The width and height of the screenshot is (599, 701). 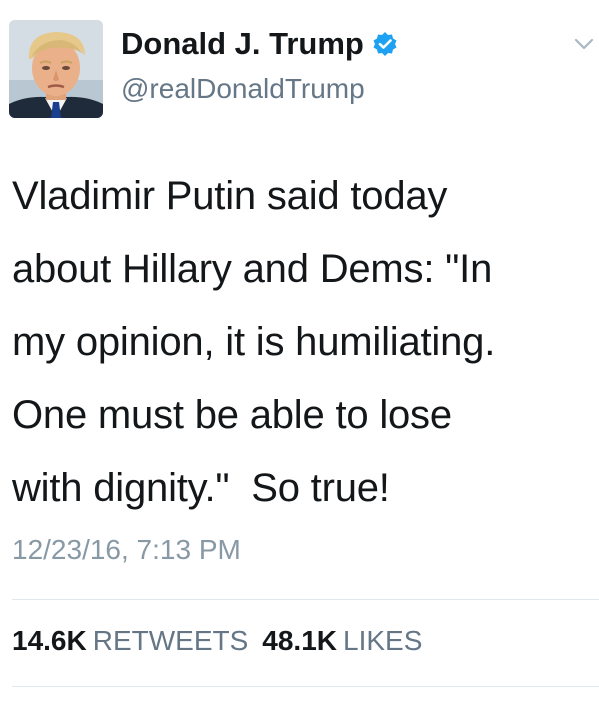 What do you see at coordinates (383, 640) in the screenshot?
I see `likes-label: LIKES` at bounding box center [383, 640].